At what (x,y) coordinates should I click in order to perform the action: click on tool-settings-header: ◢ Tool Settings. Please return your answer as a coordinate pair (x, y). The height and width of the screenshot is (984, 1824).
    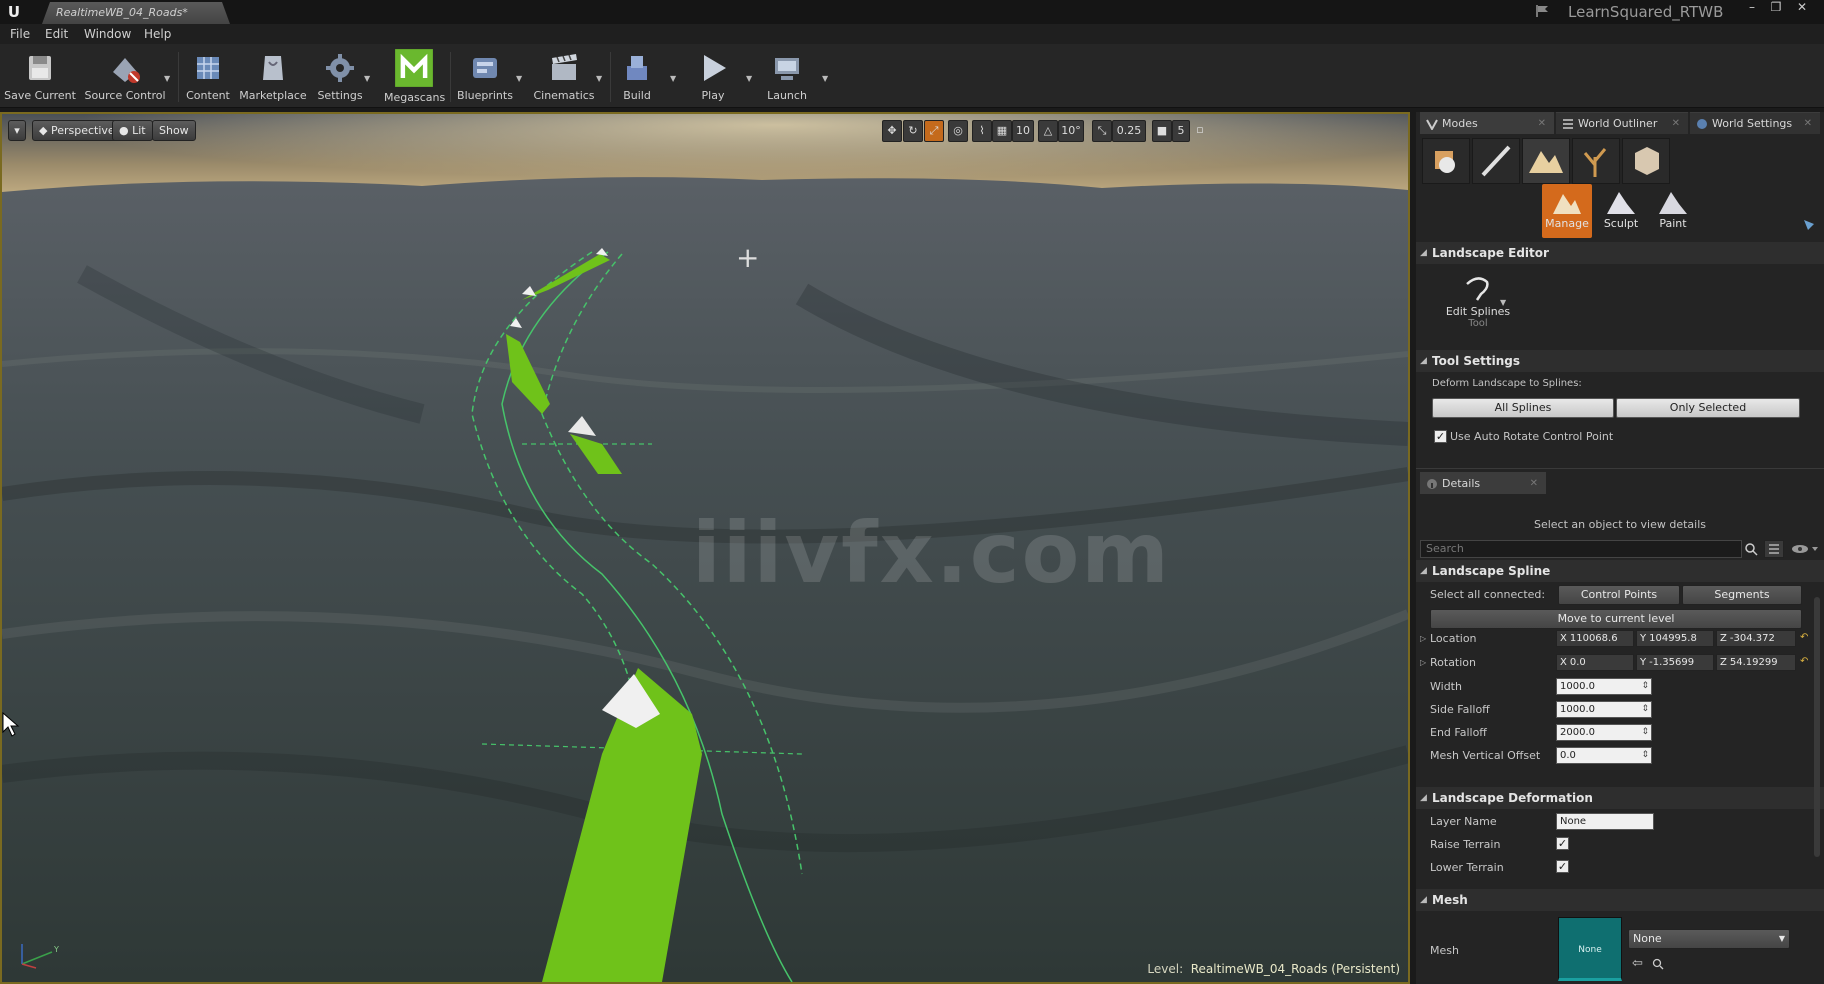
    Looking at the image, I should click on (1620, 361).